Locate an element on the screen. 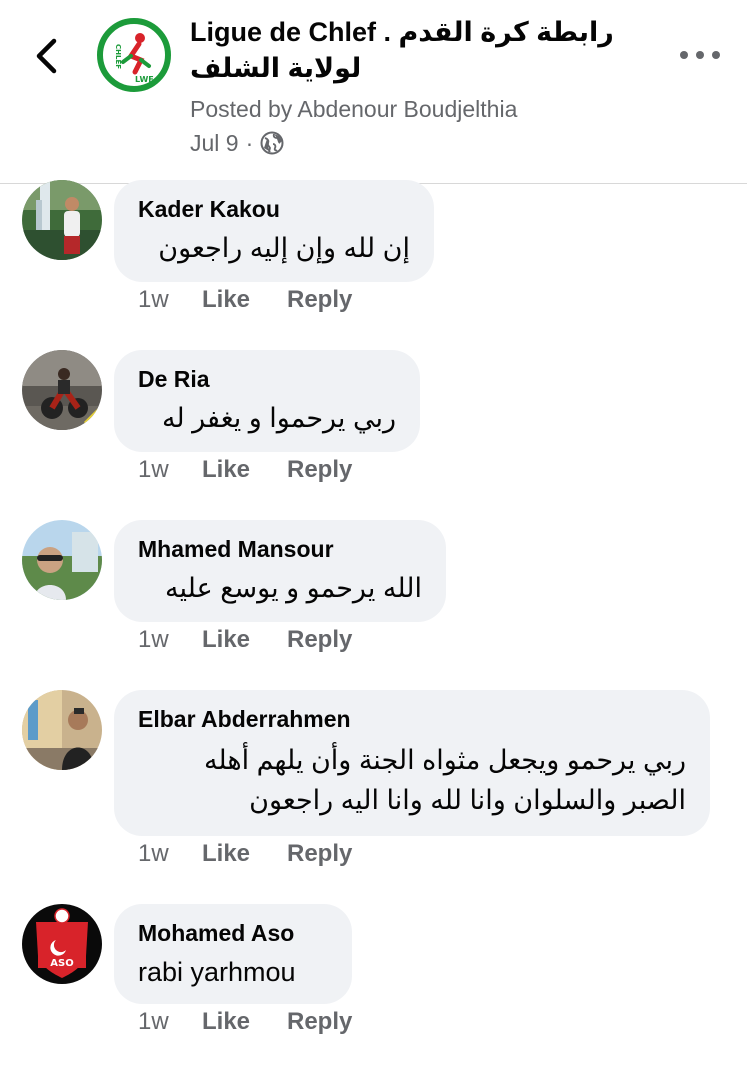 Image resolution: width=747 pixels, height=1065 pixels. post-date: Jul 9 is located at coordinates (214, 143).